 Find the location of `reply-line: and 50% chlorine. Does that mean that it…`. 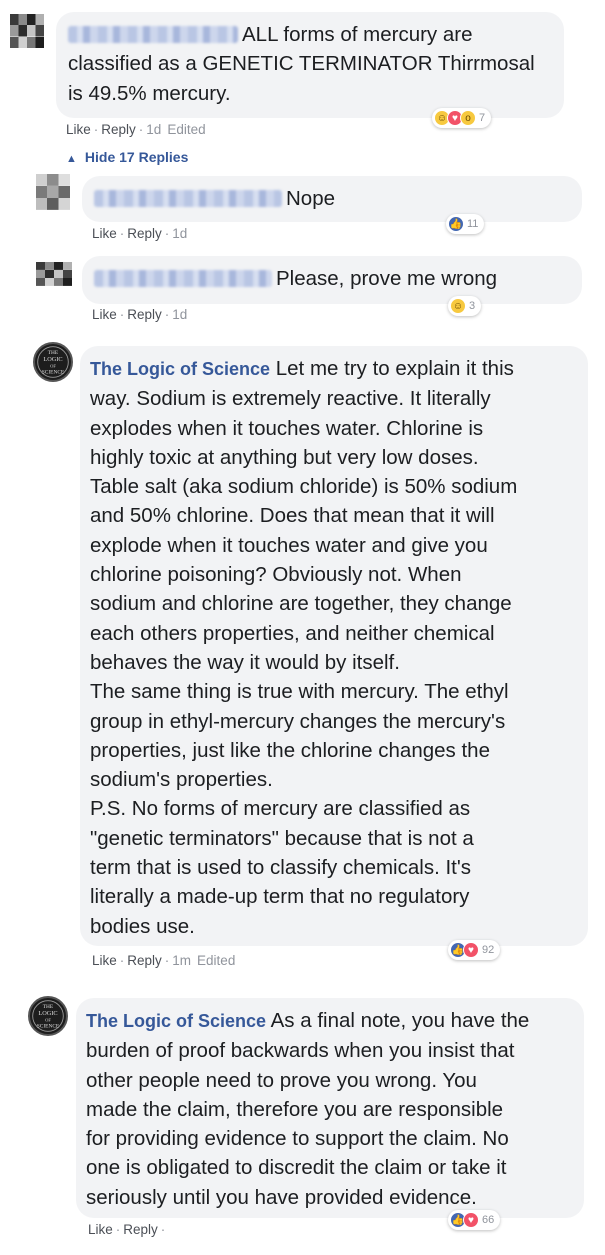

reply-line: and 50% chlorine. Does that mean that it… is located at coordinates (292, 516).